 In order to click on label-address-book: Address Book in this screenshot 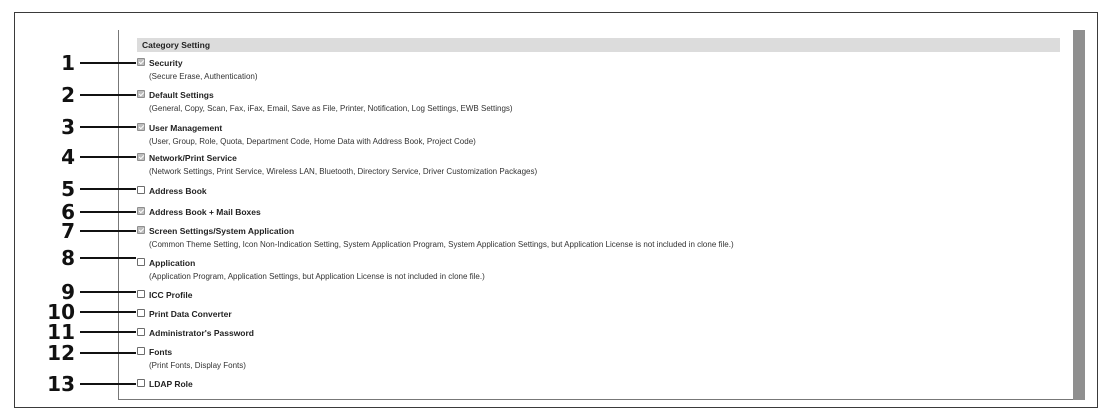, I will do `click(178, 191)`.